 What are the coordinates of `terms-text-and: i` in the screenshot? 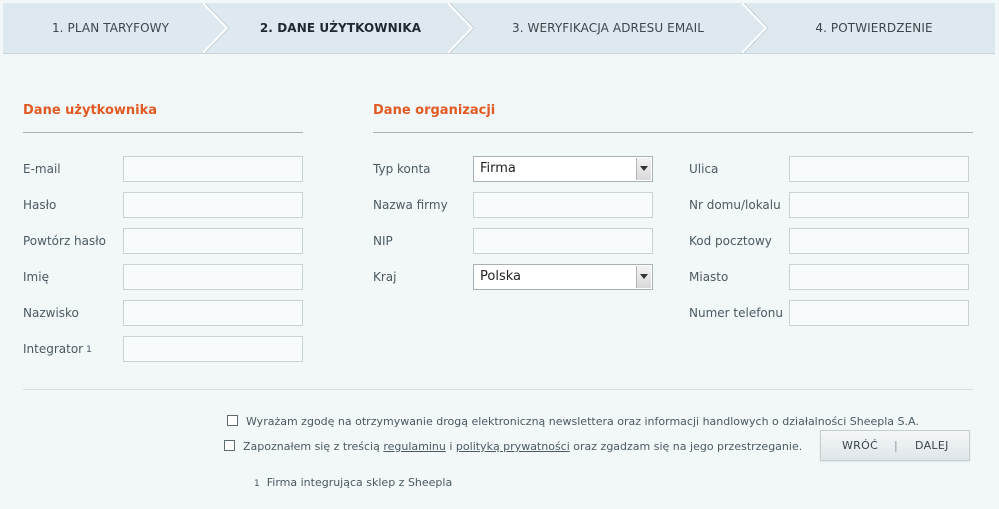 It's located at (451, 446).